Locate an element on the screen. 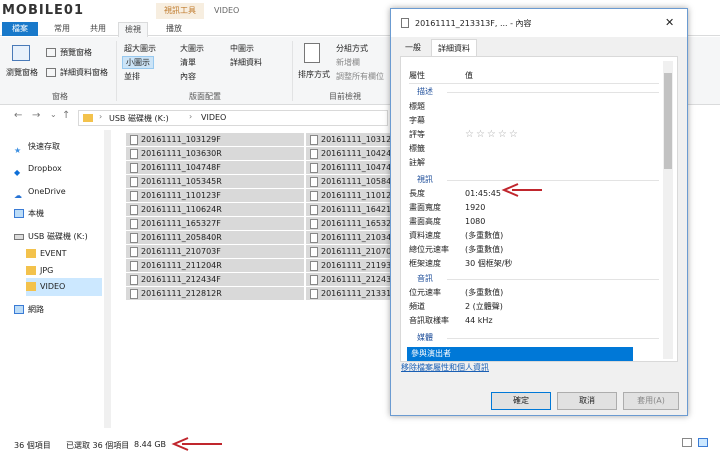  file-item: 20161111_104748F is located at coordinates (215, 168).